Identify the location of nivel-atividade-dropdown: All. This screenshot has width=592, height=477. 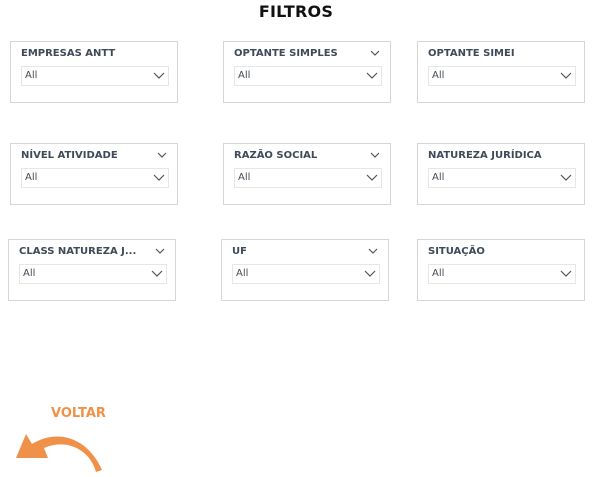
(95, 178).